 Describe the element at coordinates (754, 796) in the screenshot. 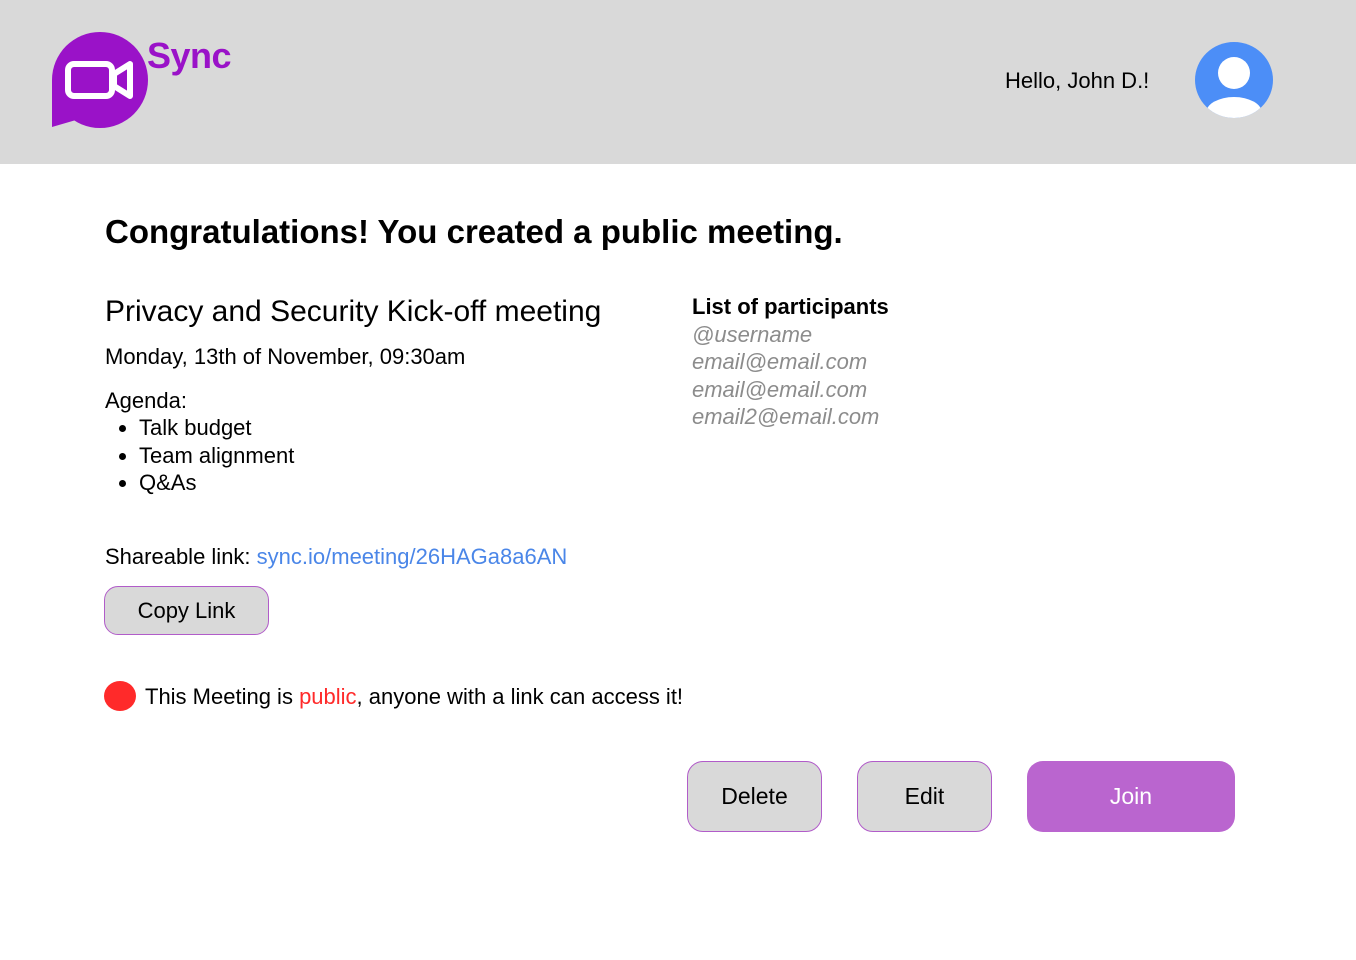

I see `delete-button: Delete` at that location.